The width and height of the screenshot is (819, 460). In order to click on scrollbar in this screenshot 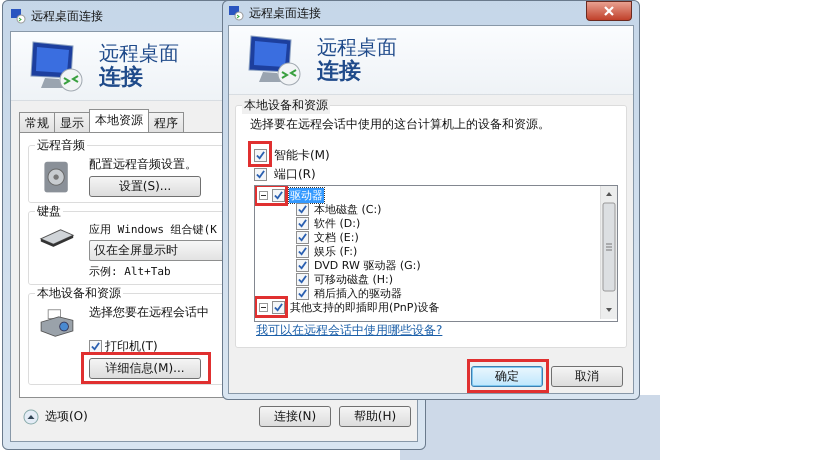, I will do `click(608, 252)`.